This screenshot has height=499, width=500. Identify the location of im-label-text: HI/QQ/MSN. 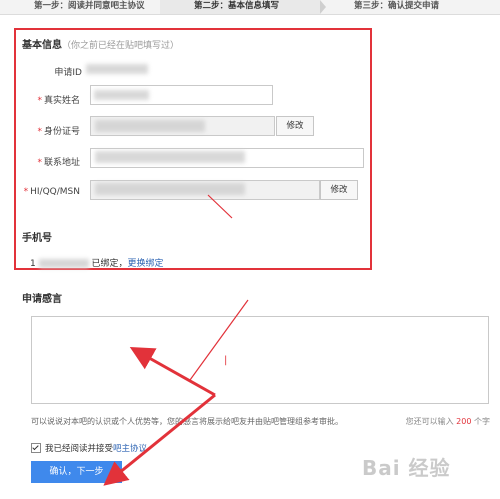
(55, 192).